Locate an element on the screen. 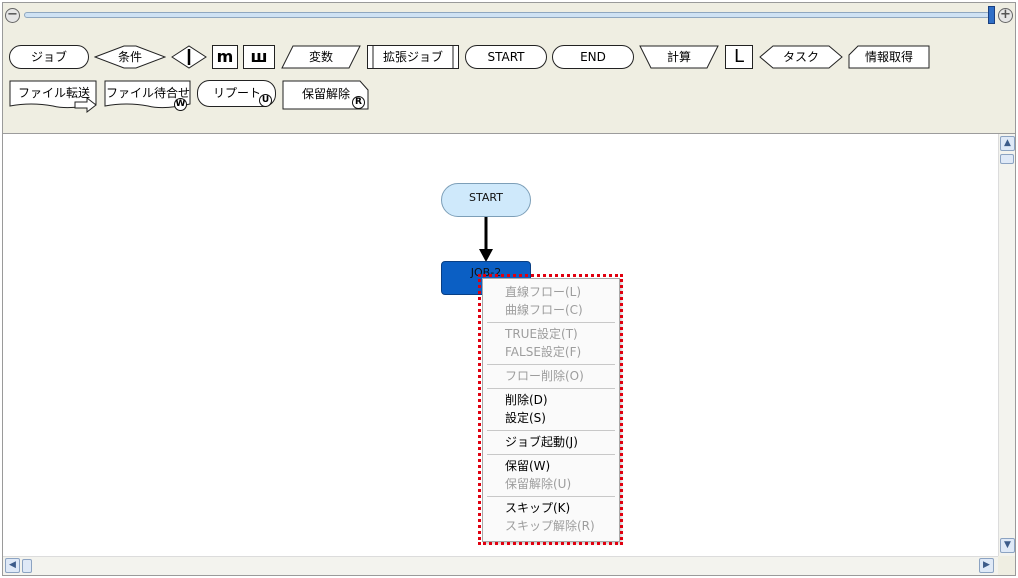 The width and height of the screenshot is (1018, 578). vertical-scroll-thumb is located at coordinates (1007, 159).